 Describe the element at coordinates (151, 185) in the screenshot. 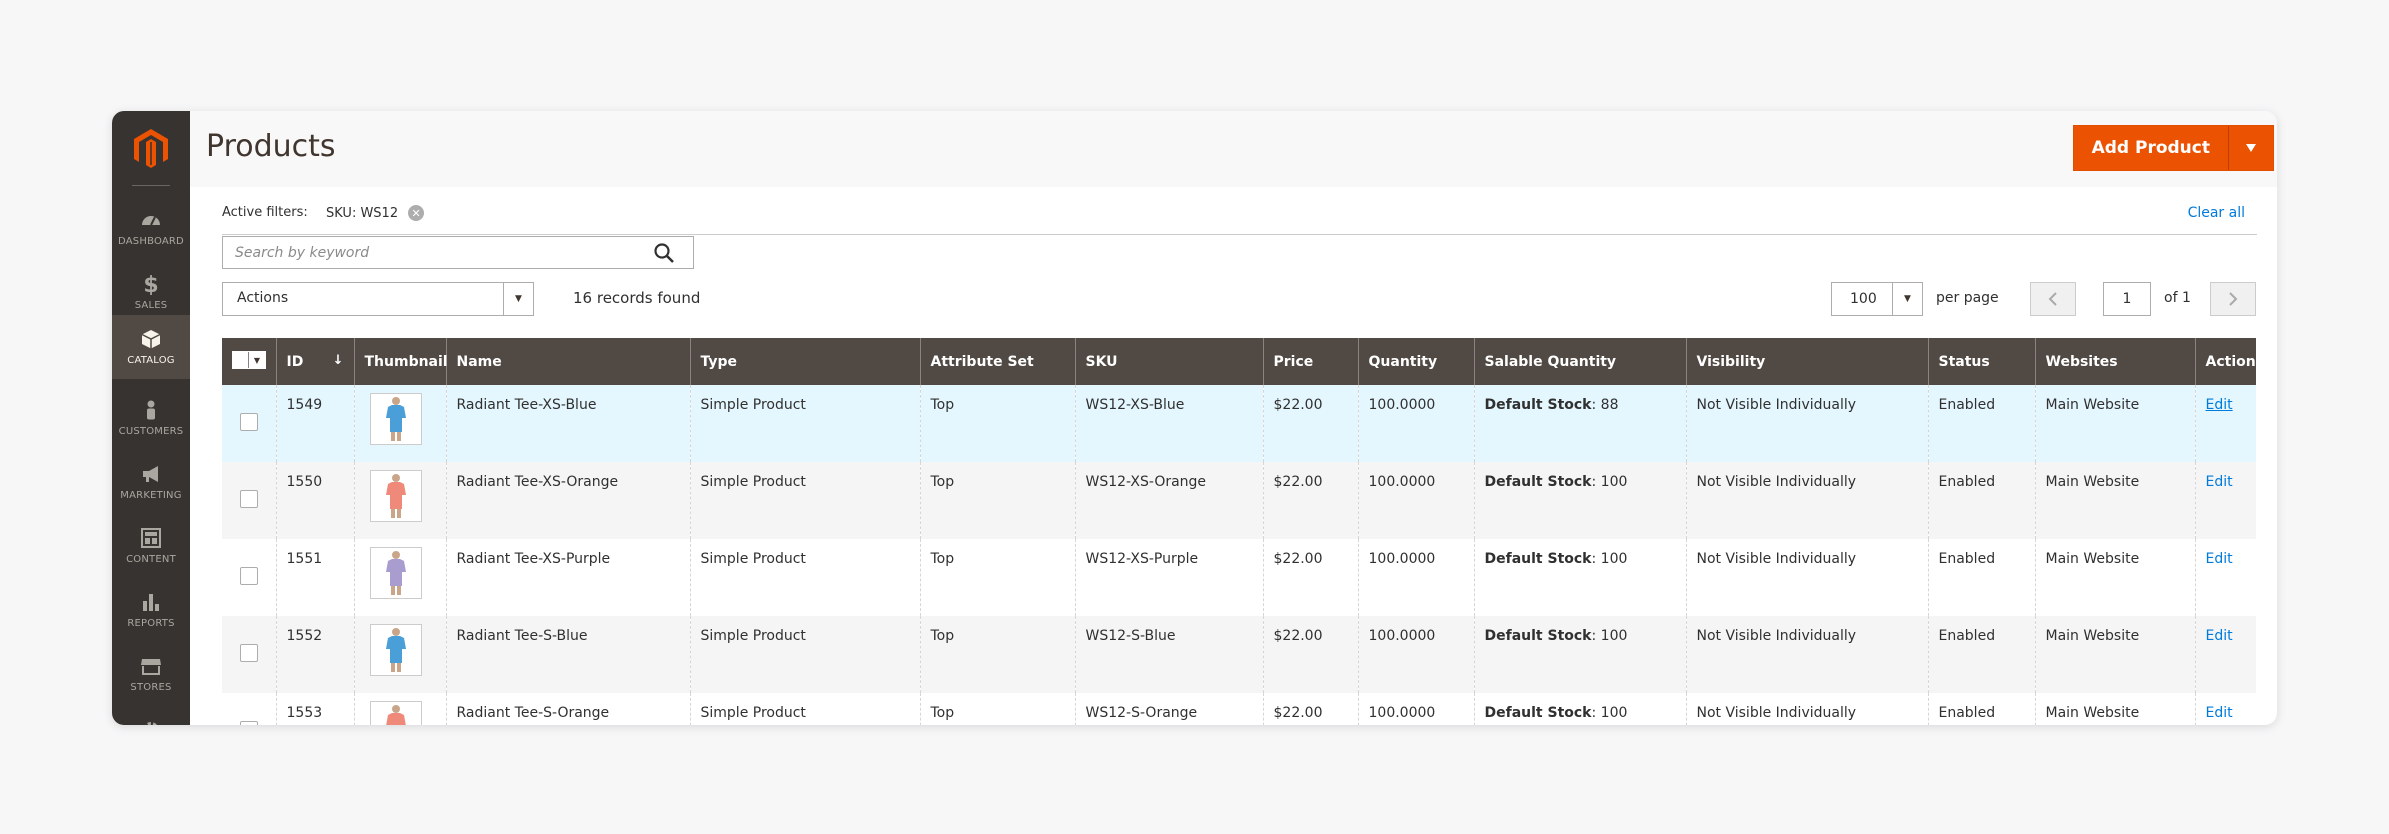

I see `logo-divider` at that location.